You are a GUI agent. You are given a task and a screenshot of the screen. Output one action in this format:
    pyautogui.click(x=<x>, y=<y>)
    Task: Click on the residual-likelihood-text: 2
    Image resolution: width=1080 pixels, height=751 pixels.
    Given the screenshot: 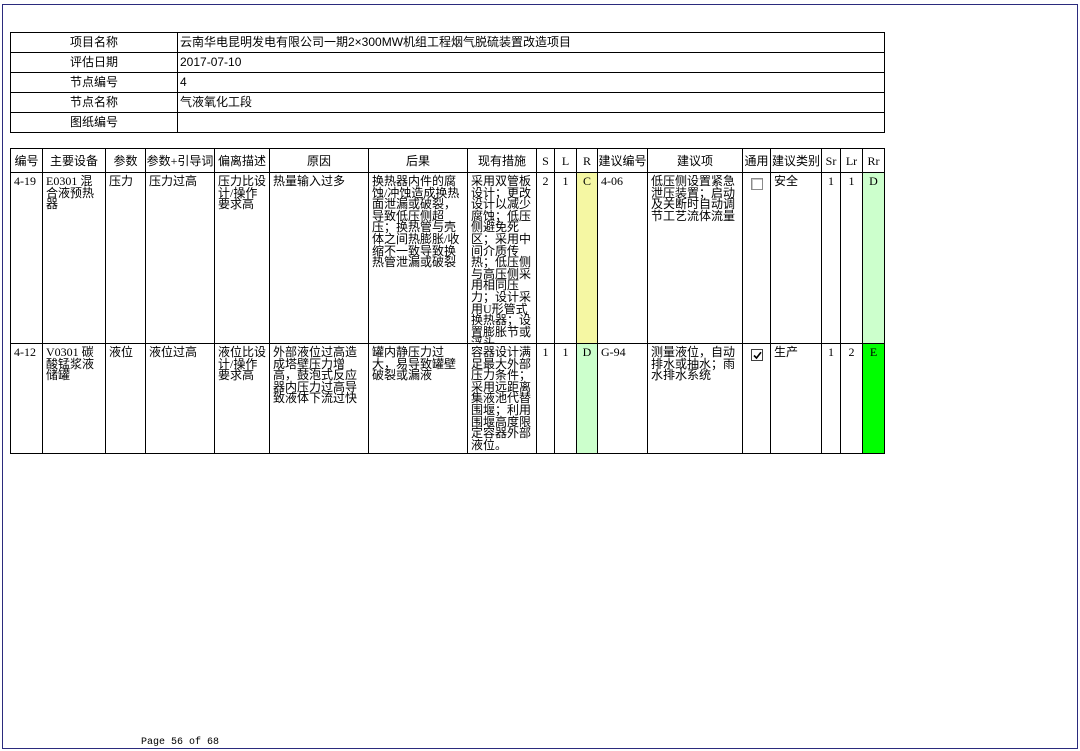 What is the action you would take?
    pyautogui.click(x=851, y=352)
    